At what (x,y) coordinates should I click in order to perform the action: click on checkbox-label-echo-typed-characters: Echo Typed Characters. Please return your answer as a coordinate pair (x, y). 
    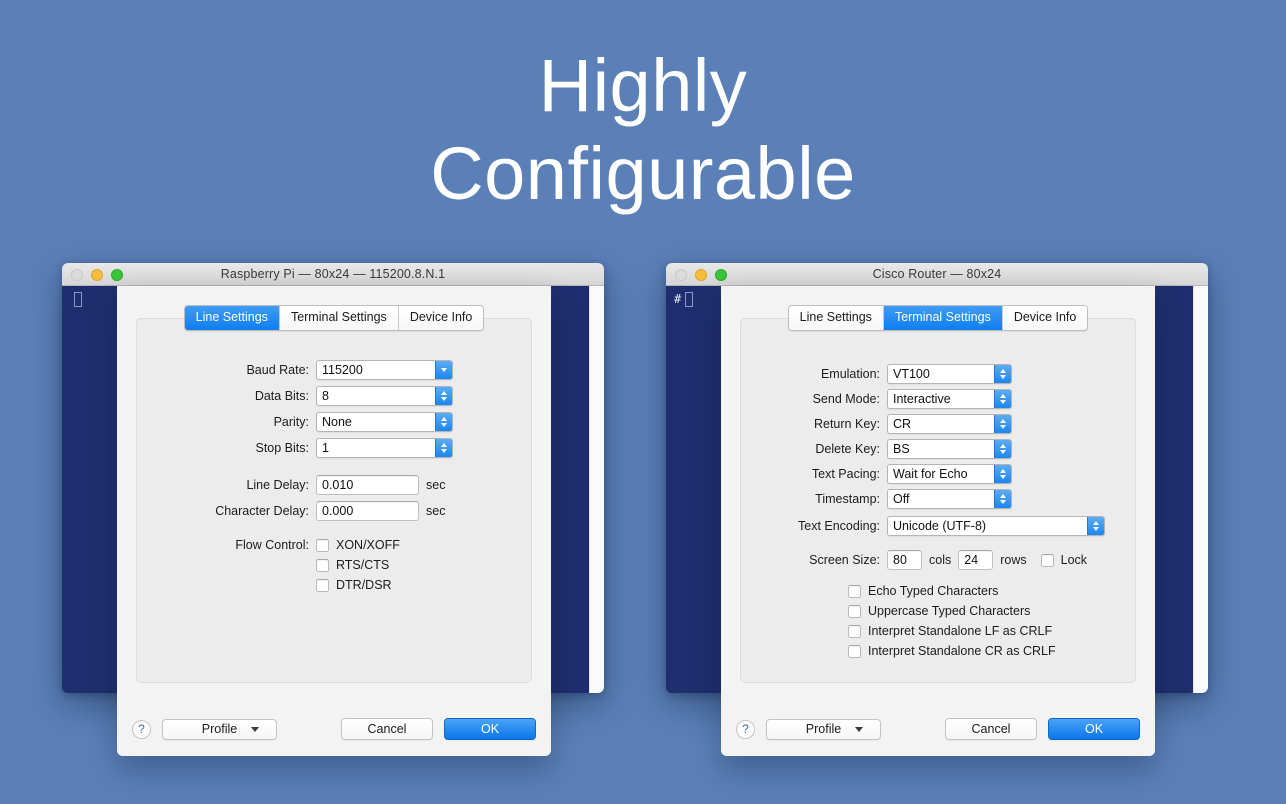
    Looking at the image, I should click on (933, 591).